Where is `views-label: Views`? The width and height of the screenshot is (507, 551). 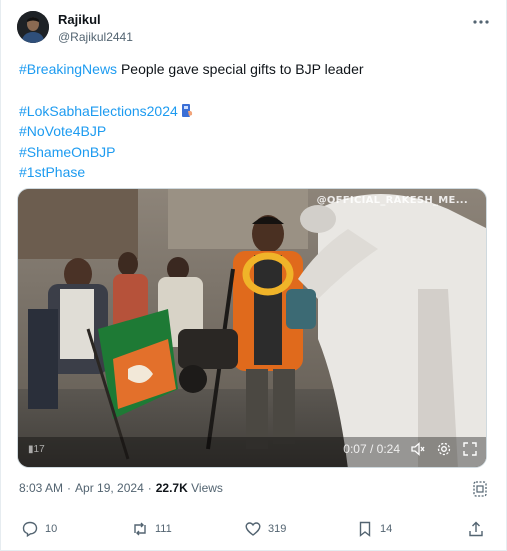
views-label: Views is located at coordinates (207, 488).